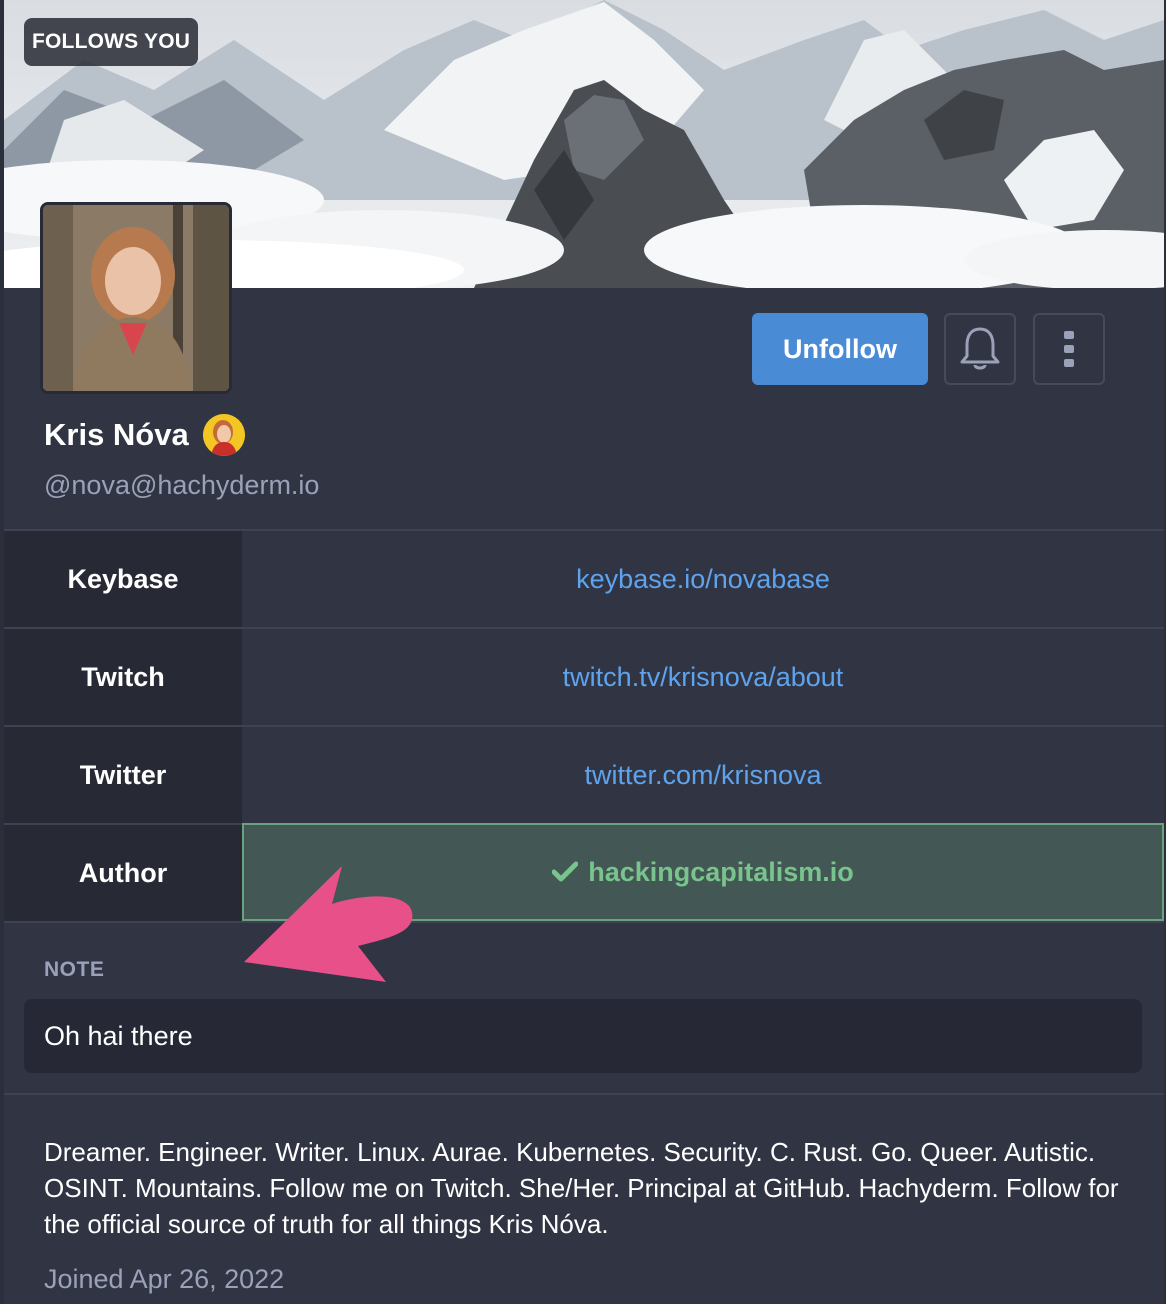 Image resolution: width=1166 pixels, height=1304 pixels. Describe the element at coordinates (182, 485) in the screenshot. I see `account-handle: @nova@hachyderm.io` at that location.